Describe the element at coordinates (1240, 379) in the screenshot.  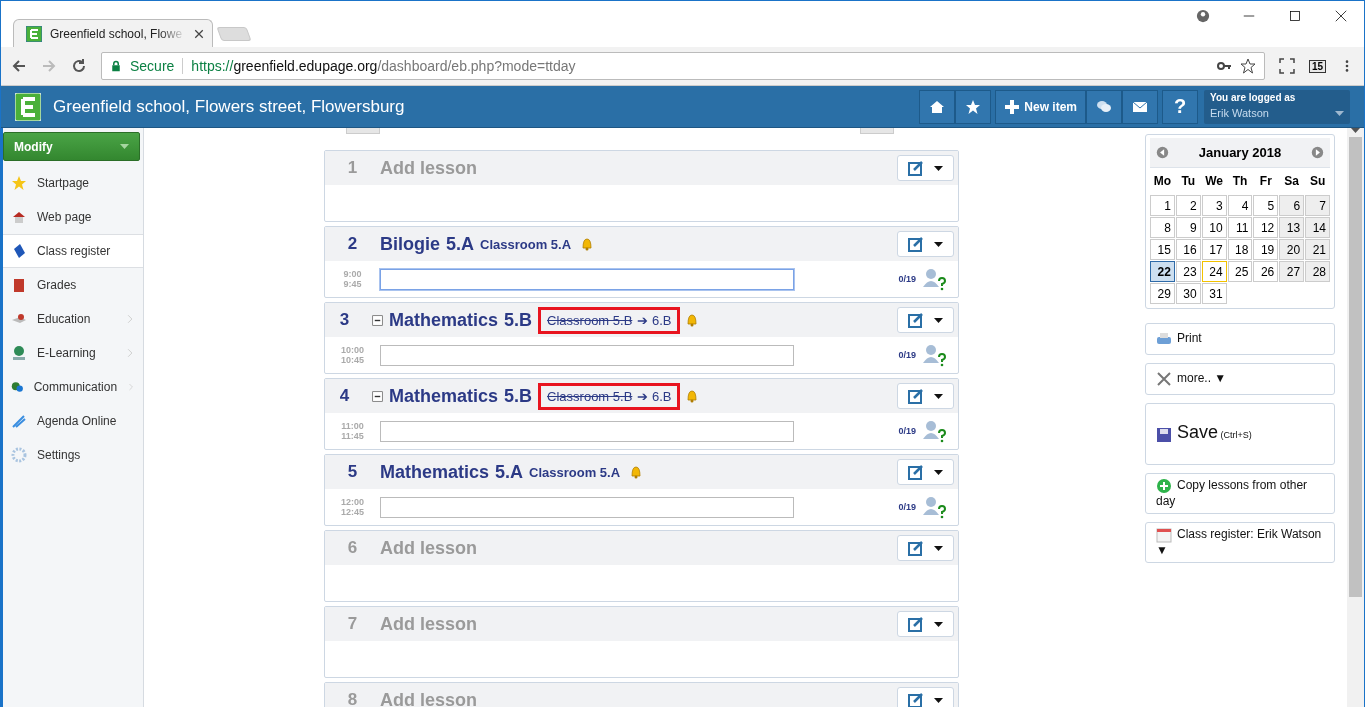
I see `more-button: more.. ▼` at that location.